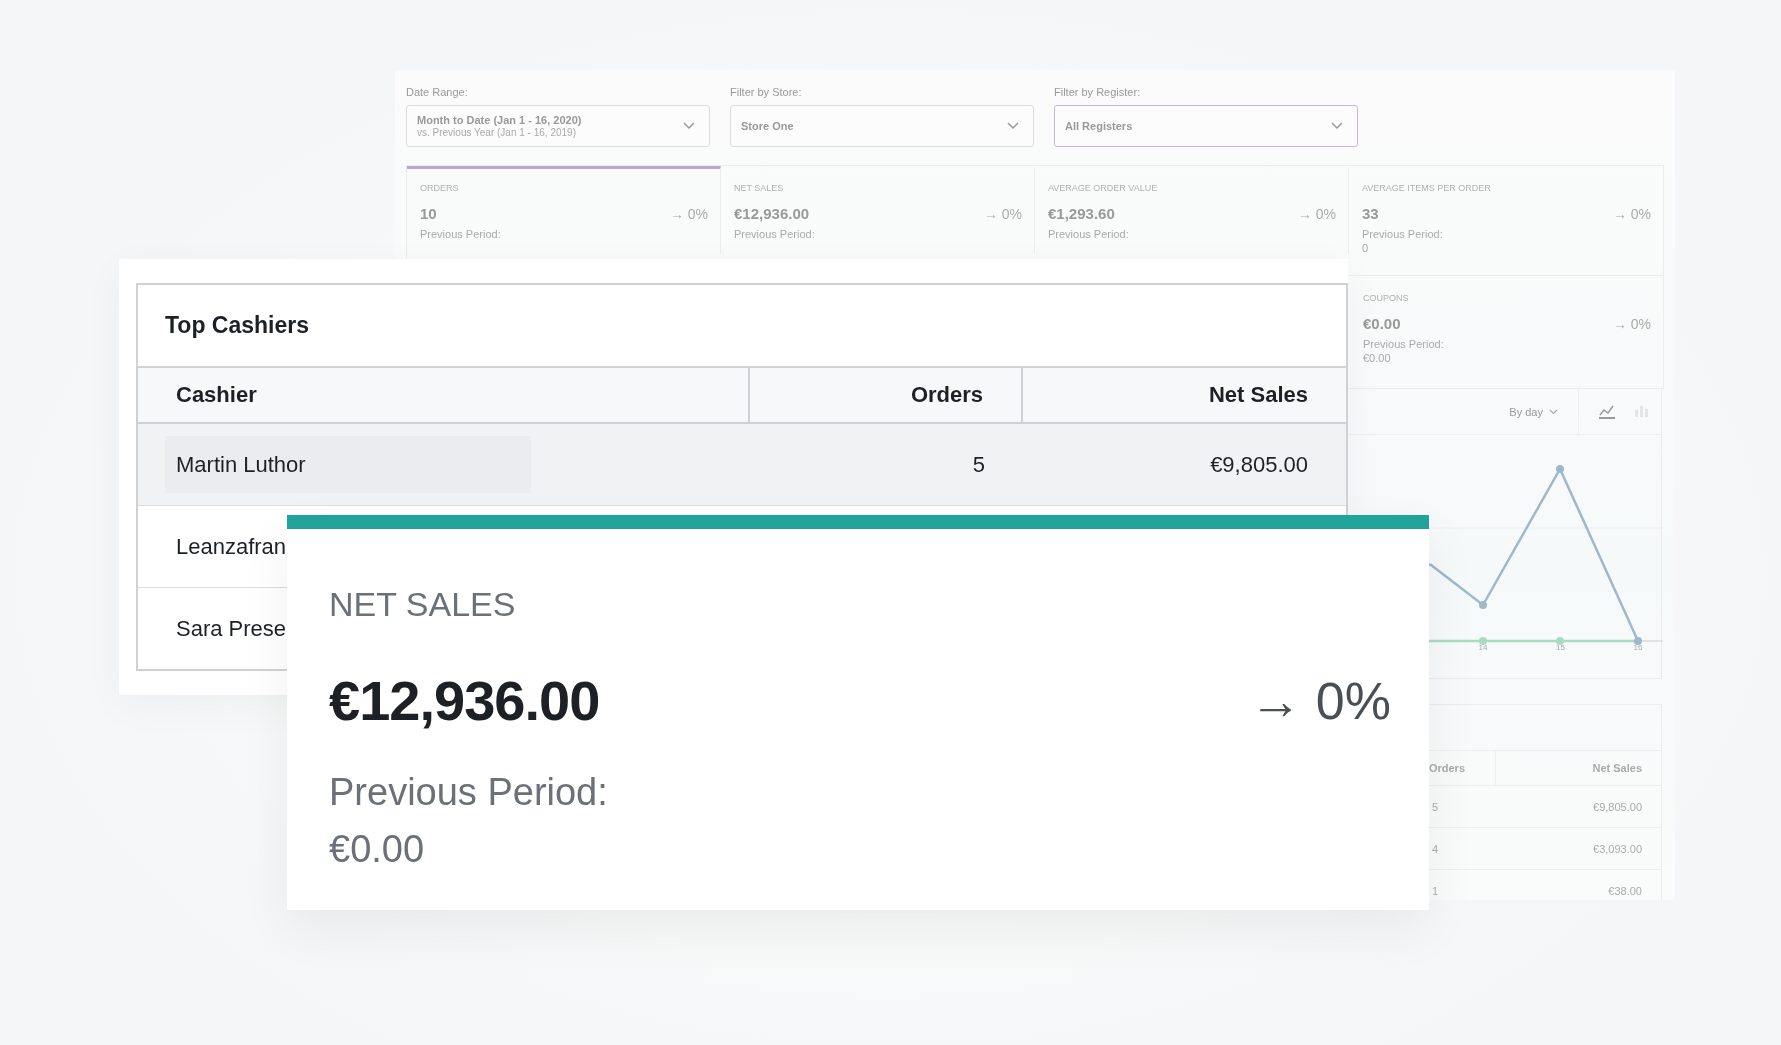  Describe the element at coordinates (1638, 647) in the screenshot. I see `axis-label: 16` at that location.